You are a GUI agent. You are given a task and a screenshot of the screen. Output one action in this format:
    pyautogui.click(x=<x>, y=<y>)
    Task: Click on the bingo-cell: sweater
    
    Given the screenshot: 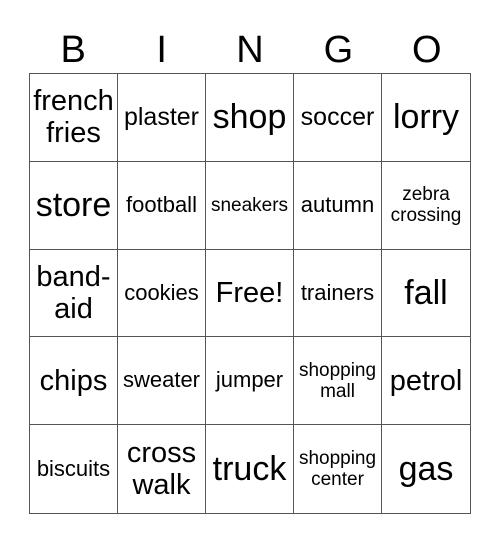 What is the action you would take?
    pyautogui.click(x=162, y=381)
    